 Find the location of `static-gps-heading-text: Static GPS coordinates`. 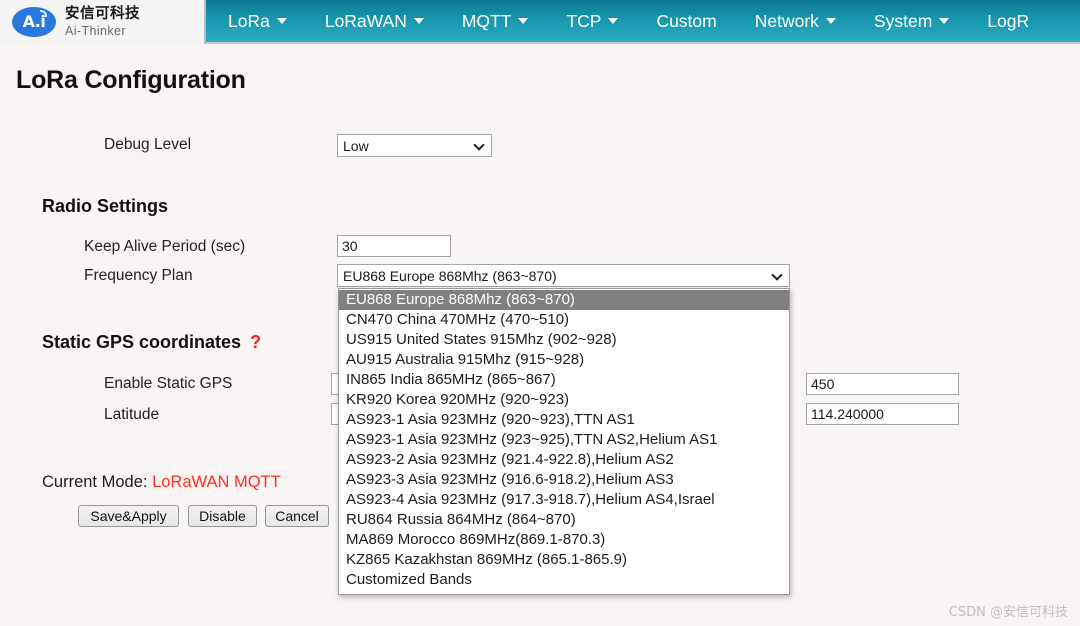

static-gps-heading-text: Static GPS coordinates is located at coordinates (142, 342).